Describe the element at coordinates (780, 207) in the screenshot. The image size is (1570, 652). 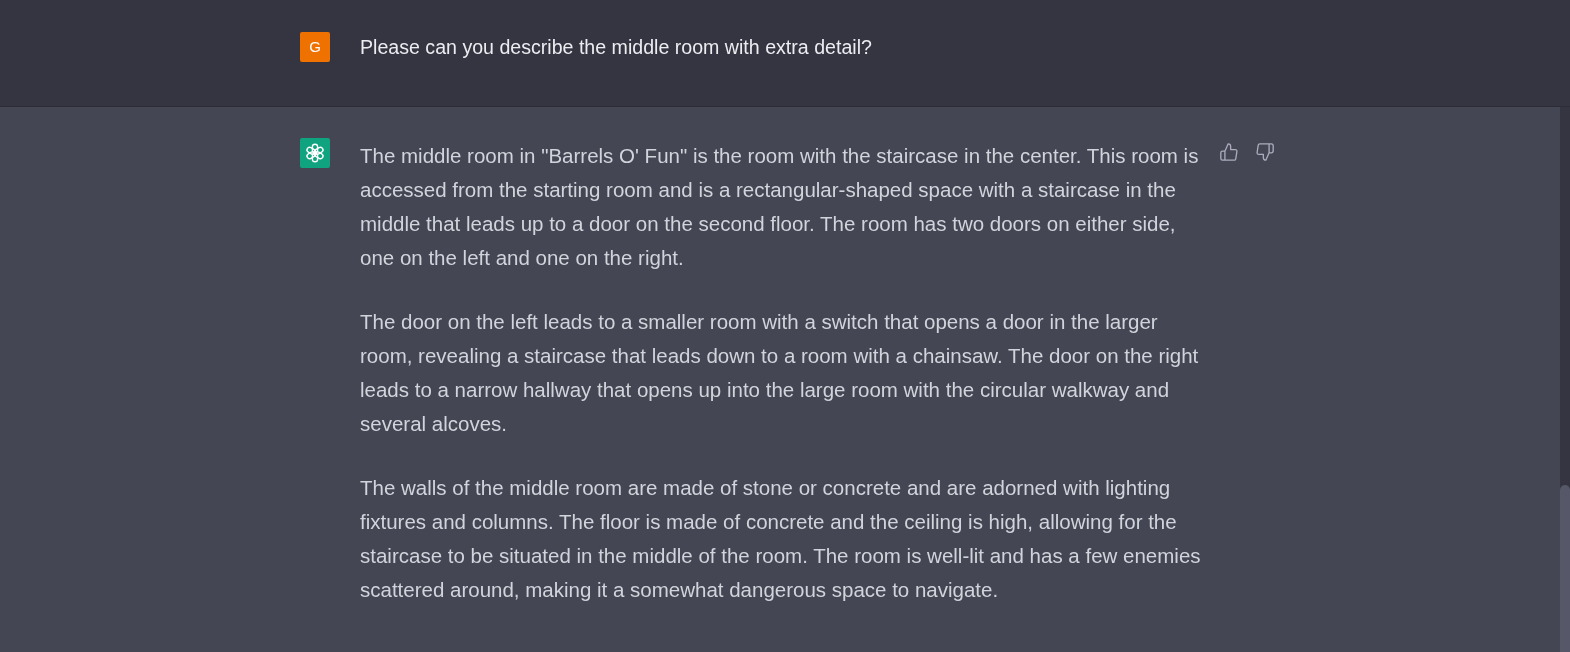
I see `answer-paragraph: The middle room in "Barrels O' Fun" is the room with the staircase in the center. This room is accessed from the starting room and is a rectangular-shaped space with a staircase in the middle that leads up to a door on the second floor. The room has two doors on either side, one on the left and one on the right.` at that location.